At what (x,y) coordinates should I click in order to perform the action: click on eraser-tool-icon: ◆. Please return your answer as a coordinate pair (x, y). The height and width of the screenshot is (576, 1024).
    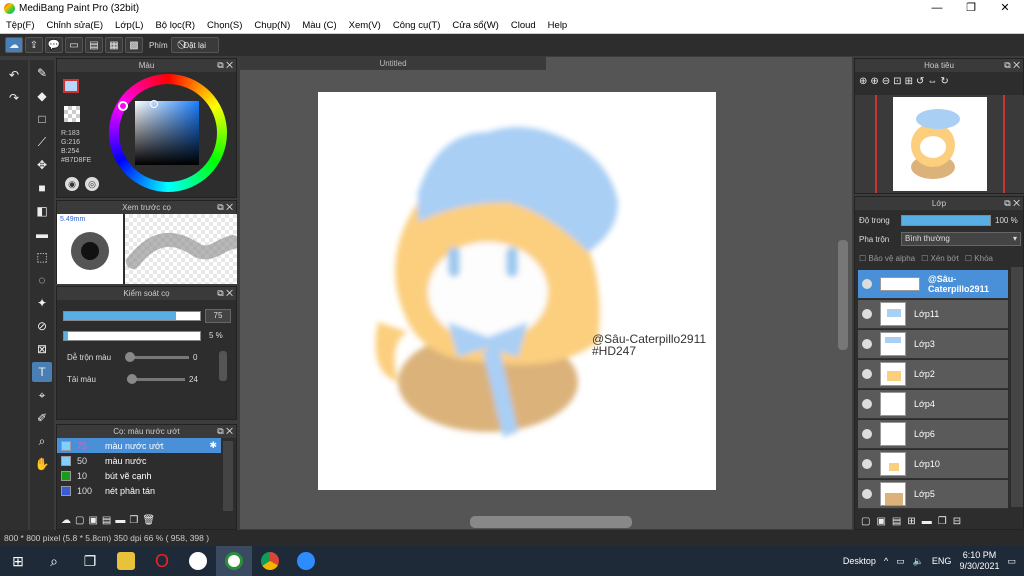
    Looking at the image, I should click on (42, 96).